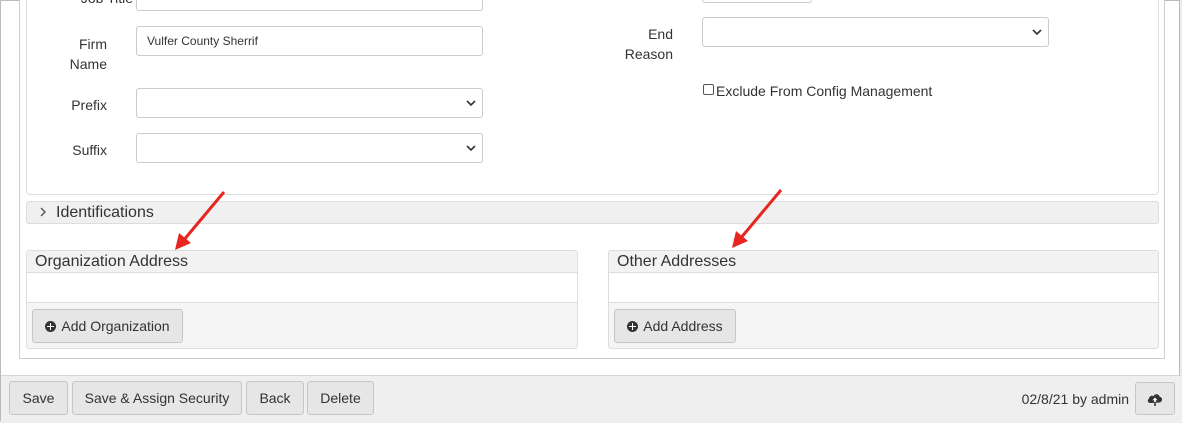 The width and height of the screenshot is (1182, 423). What do you see at coordinates (660, 34) in the screenshot?
I see `end-reason-label-line1: End` at bounding box center [660, 34].